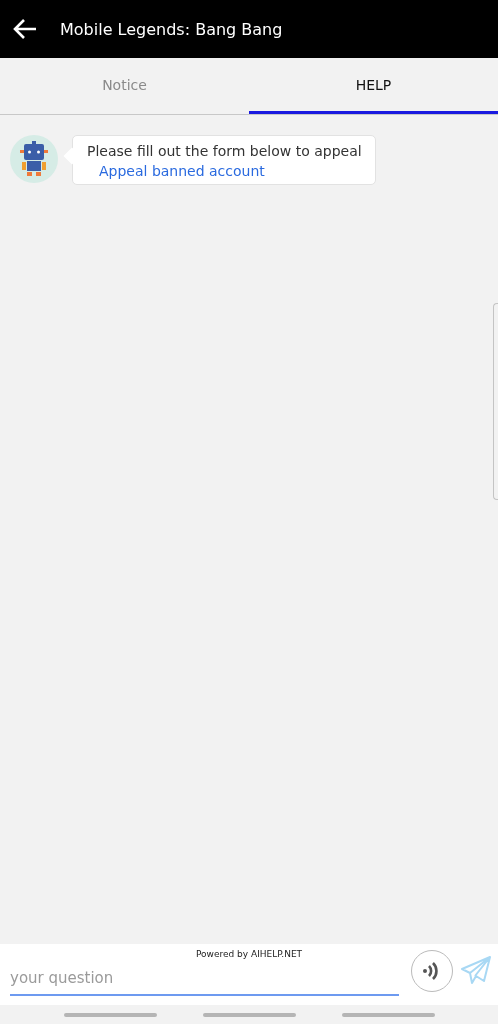 The height and width of the screenshot is (1024, 498). I want to click on robot-avatar-icon, so click(34, 159).